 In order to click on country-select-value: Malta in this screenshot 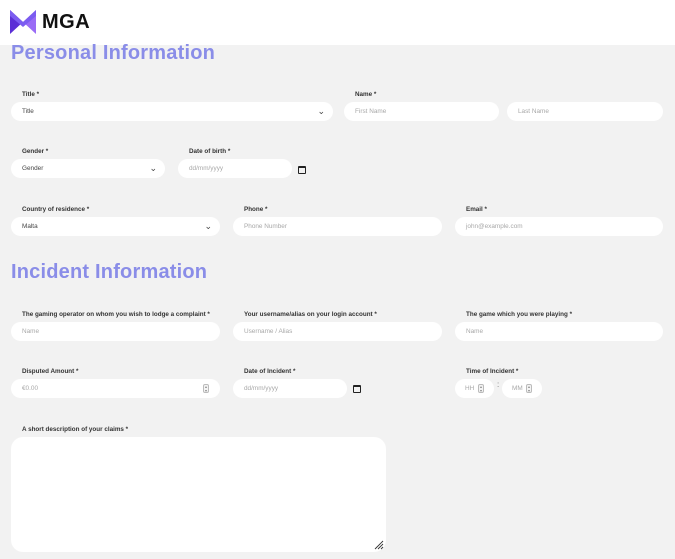, I will do `click(30, 226)`.